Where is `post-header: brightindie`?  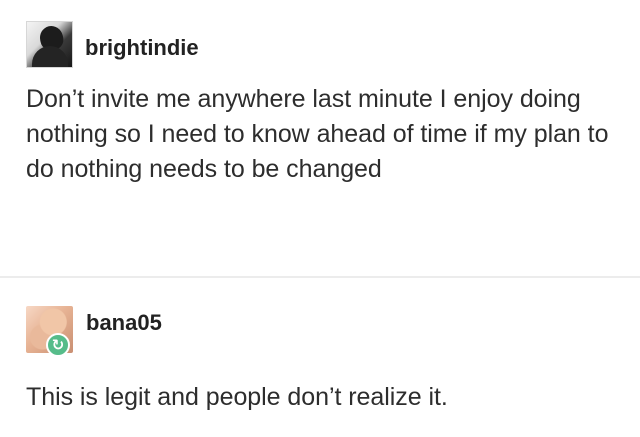 post-header: brightindie is located at coordinates (112, 44).